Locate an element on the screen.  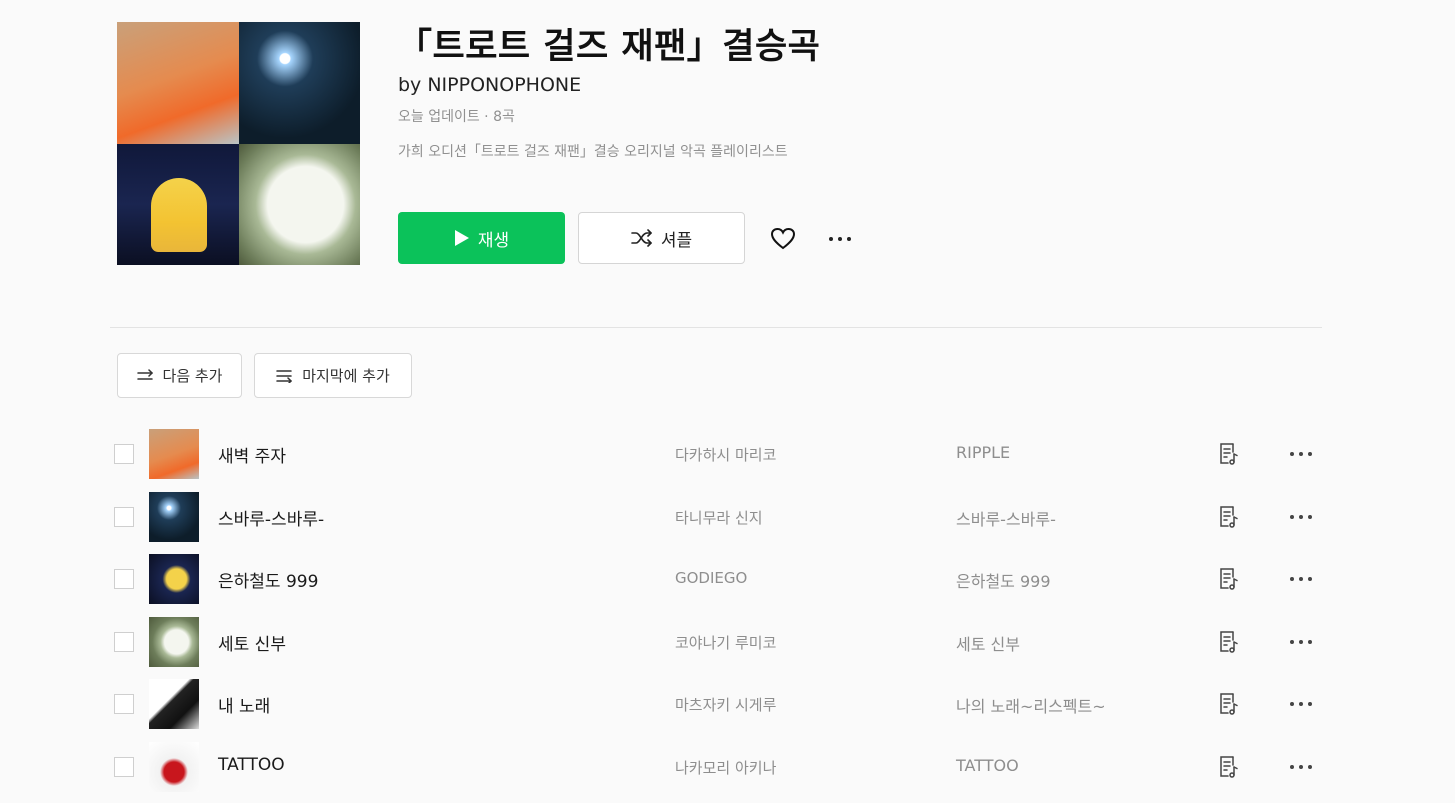
more-options-button is located at coordinates (840, 239).